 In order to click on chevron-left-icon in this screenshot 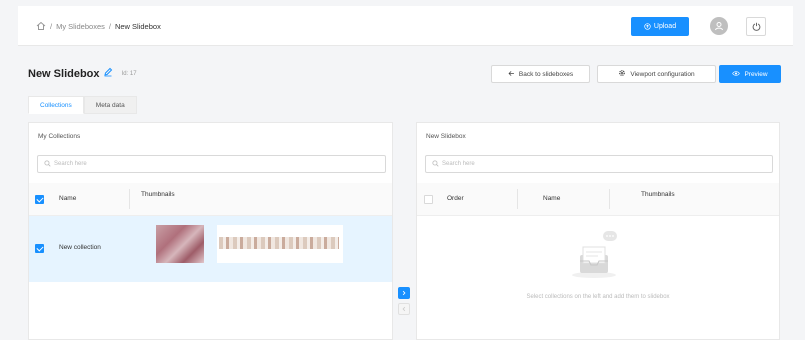, I will do `click(404, 309)`.